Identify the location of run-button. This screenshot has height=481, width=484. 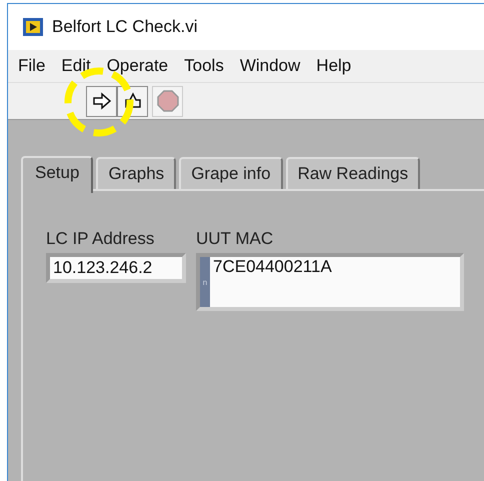
(101, 101).